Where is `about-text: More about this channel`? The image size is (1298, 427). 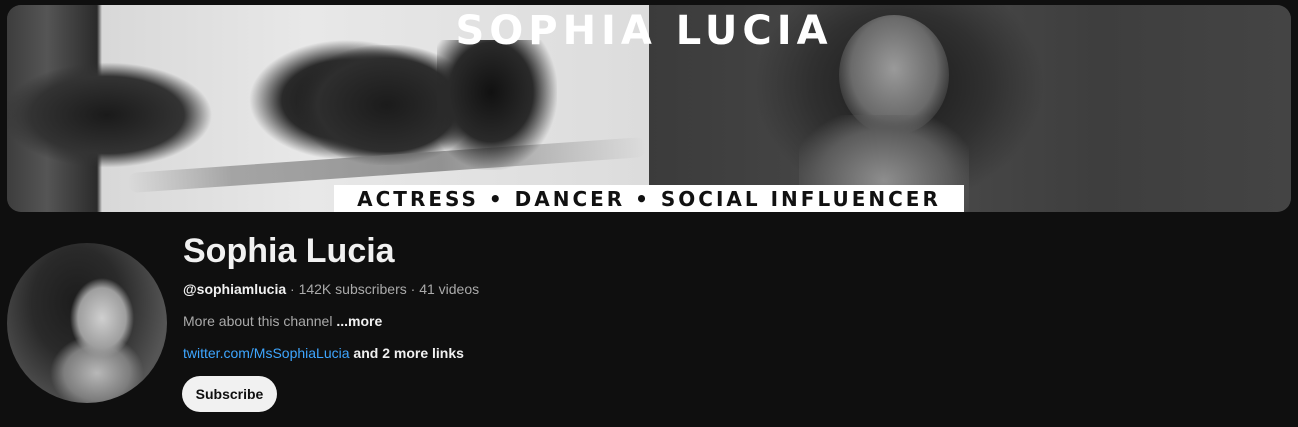 about-text: More about this channel is located at coordinates (260, 321).